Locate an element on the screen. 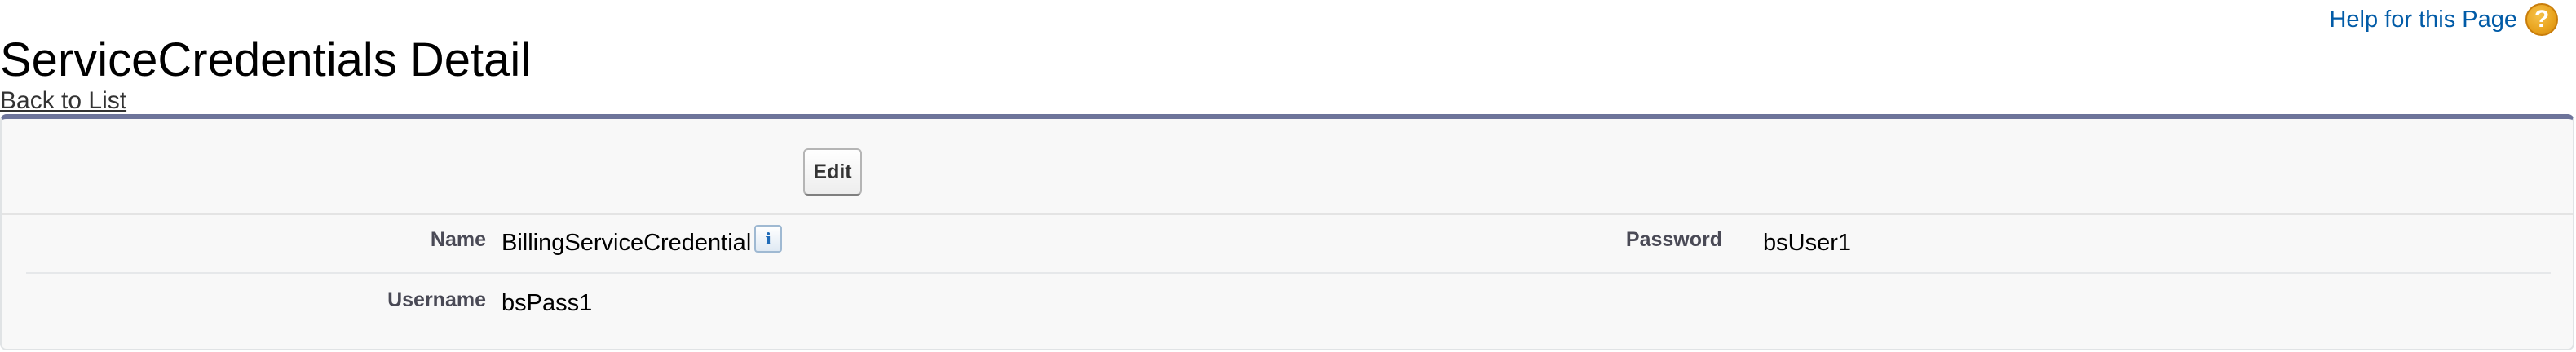  name-label: Name is located at coordinates (458, 239).